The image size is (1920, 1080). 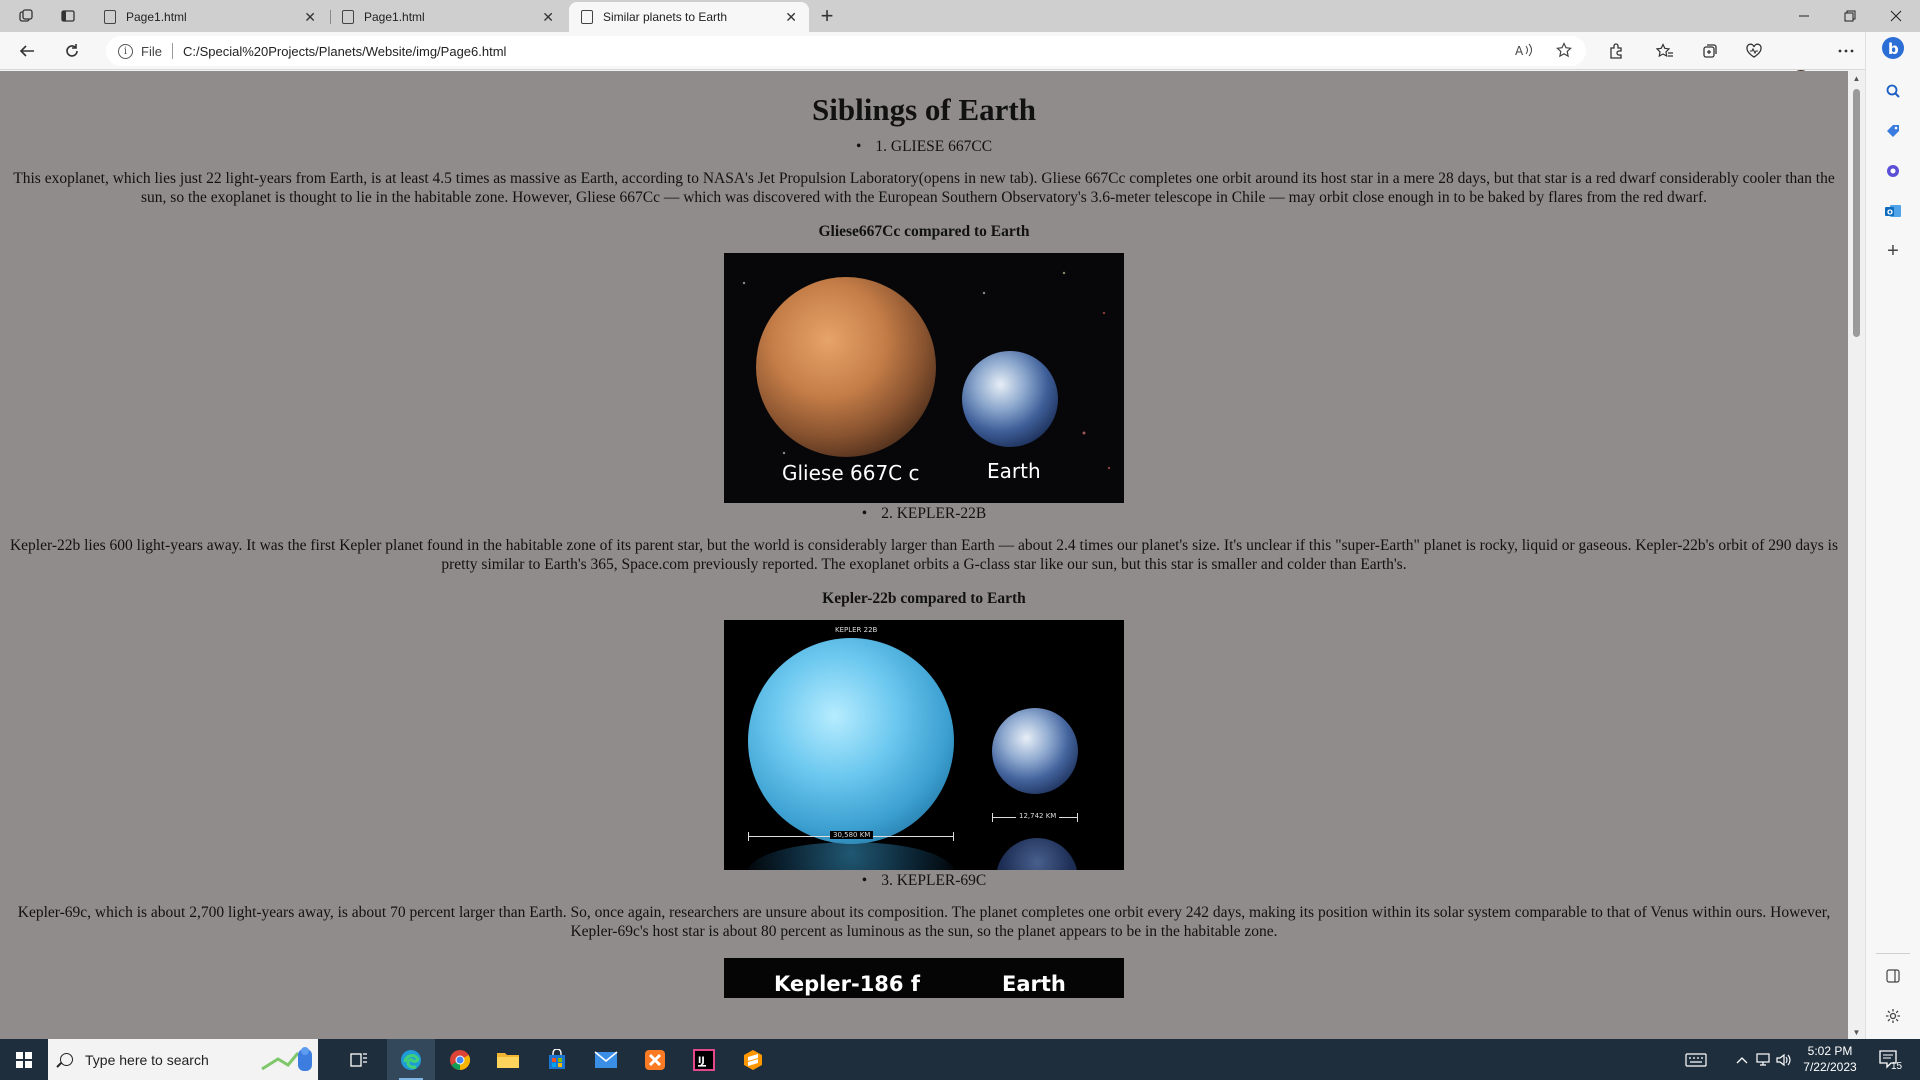 What do you see at coordinates (856, 630) in the screenshot?
I see `image-label-kepler22b: KEPLER 22B` at bounding box center [856, 630].